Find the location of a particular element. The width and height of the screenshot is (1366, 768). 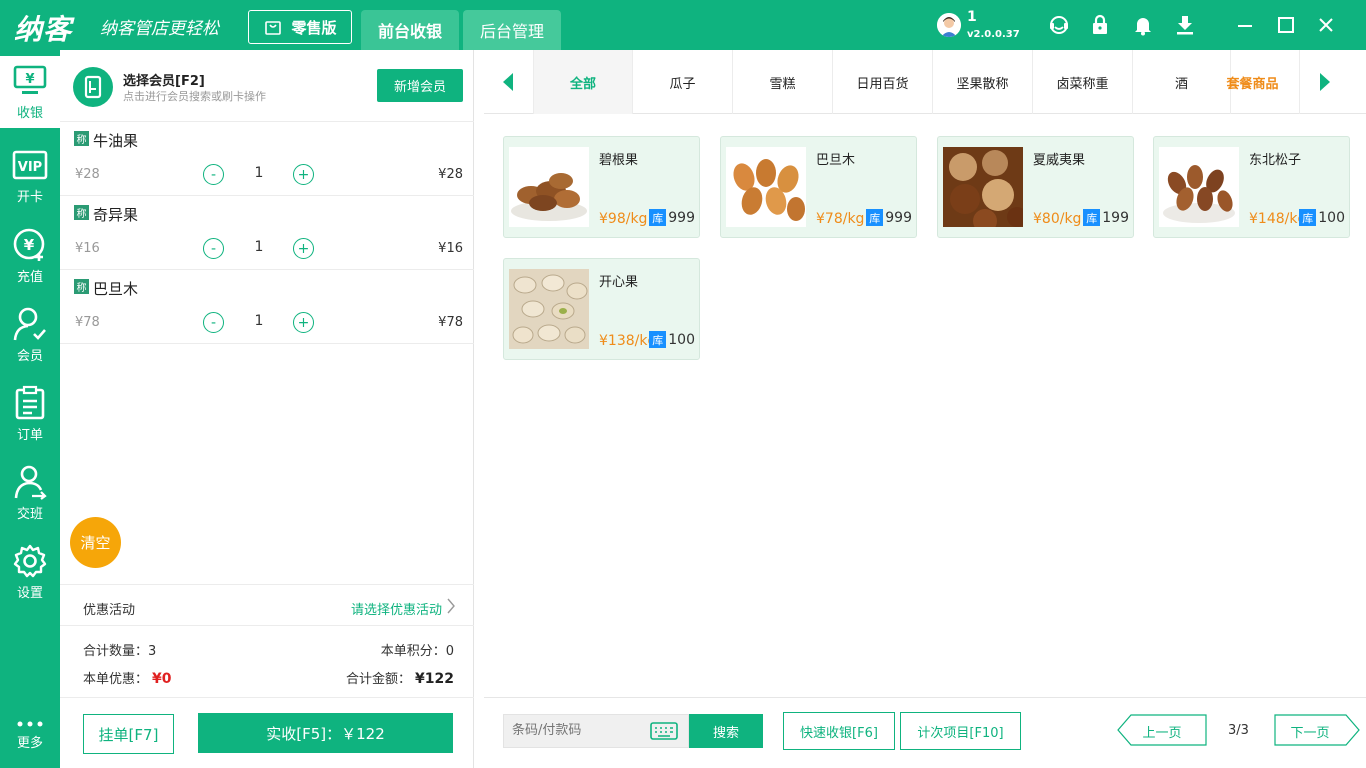

user-avatar is located at coordinates (949, 25).